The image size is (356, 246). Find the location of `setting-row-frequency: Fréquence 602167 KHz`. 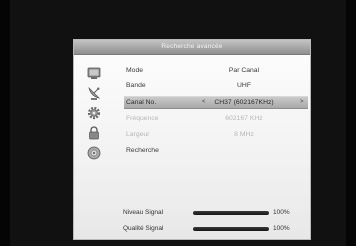

setting-row-frequency: Fréquence 602167 KHz is located at coordinates (216, 119).